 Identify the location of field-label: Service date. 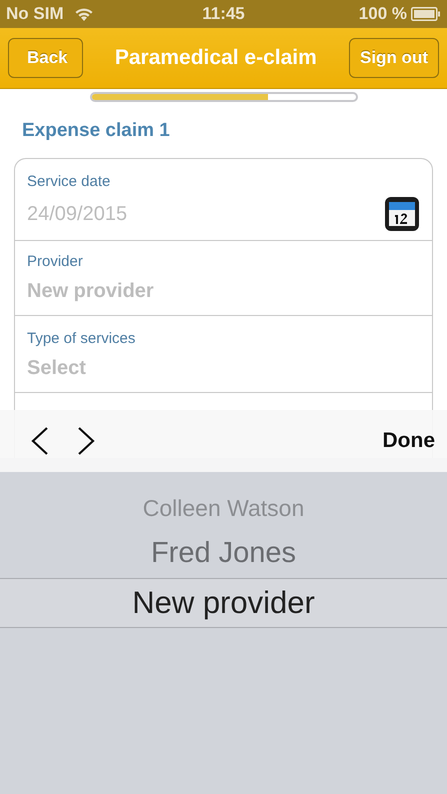
(69, 181).